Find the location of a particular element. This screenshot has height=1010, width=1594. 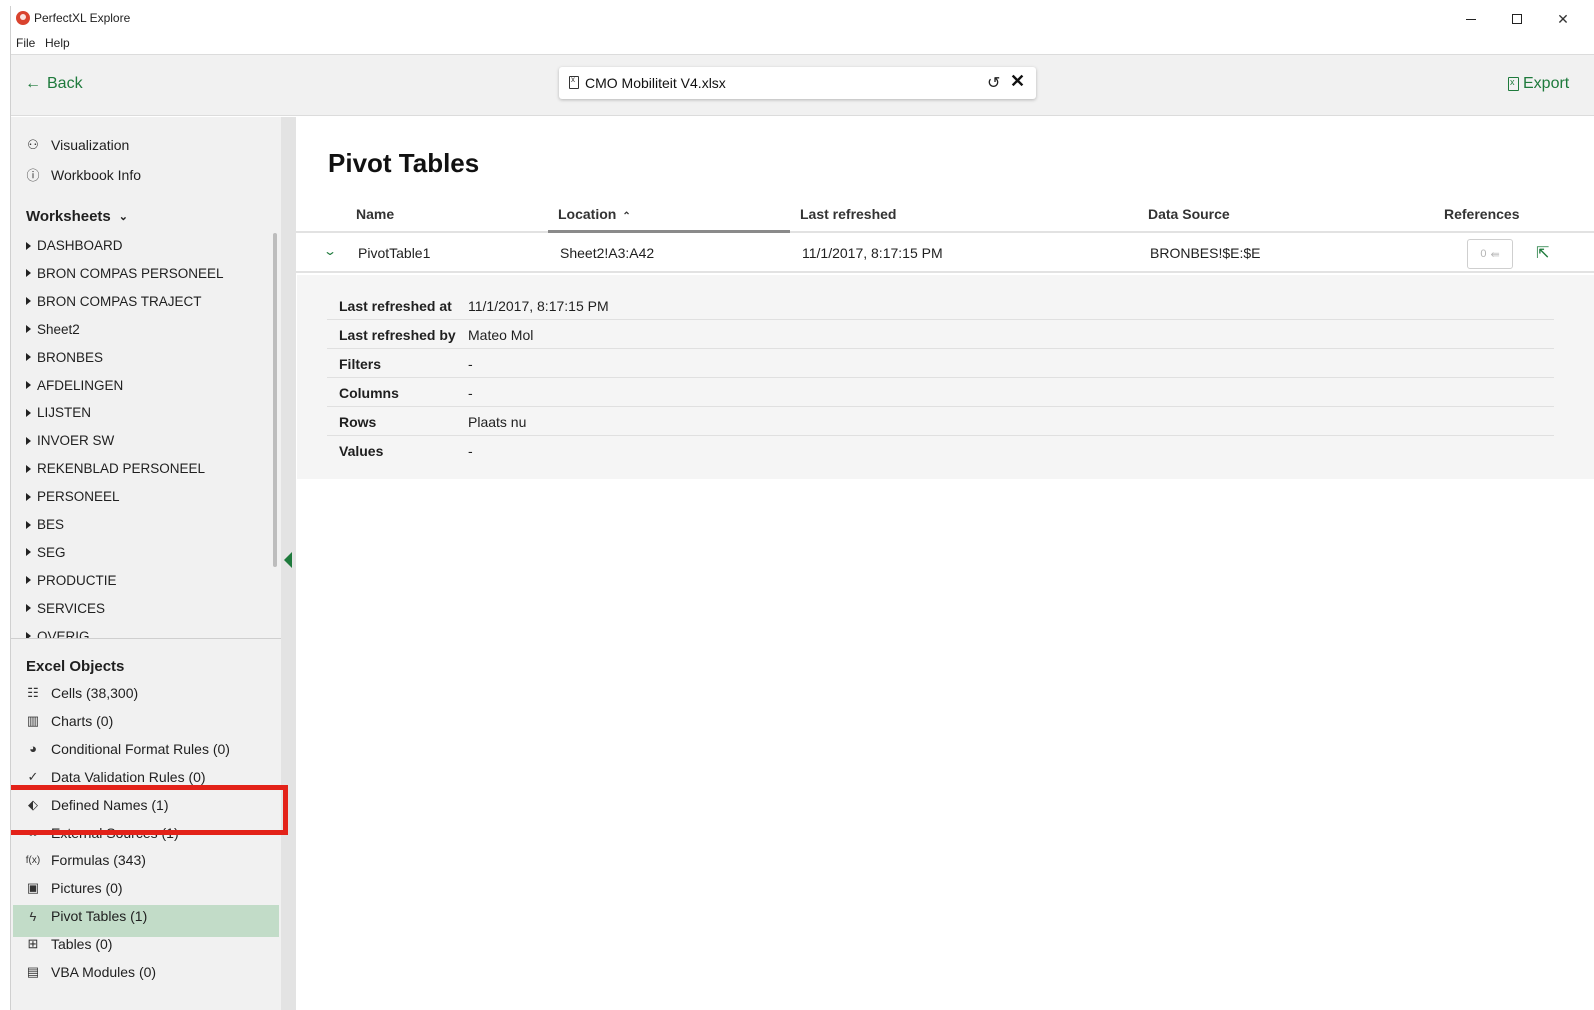

sidebar-item-cells: ☷ Cells (38,300) is located at coordinates (81, 693).